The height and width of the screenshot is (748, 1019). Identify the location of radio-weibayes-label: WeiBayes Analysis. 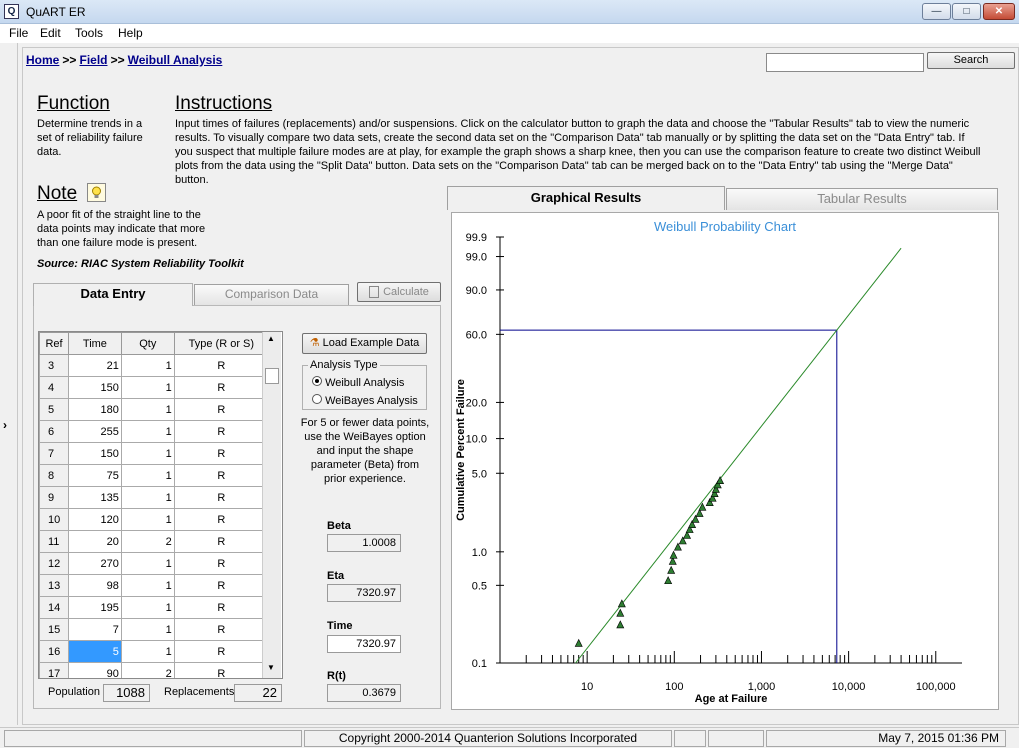
(371, 401).